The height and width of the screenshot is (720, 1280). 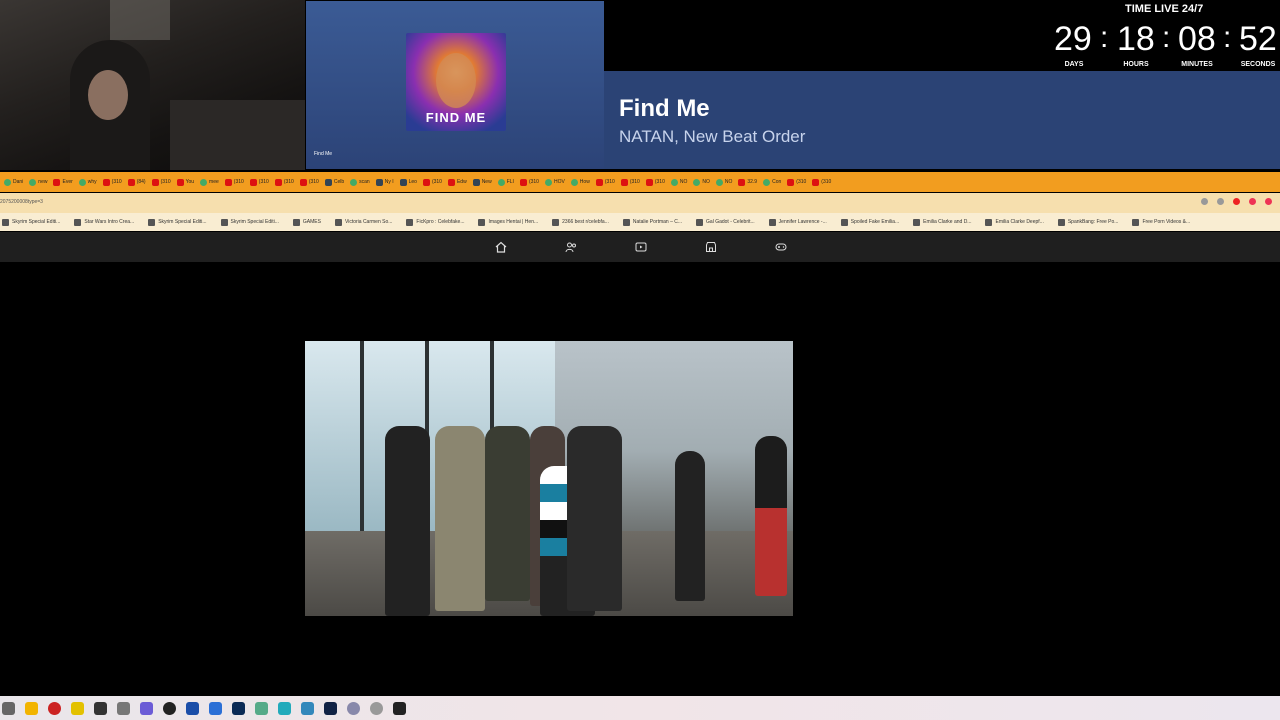 What do you see at coordinates (31, 708) in the screenshot?
I see `file-explorer-icon` at bounding box center [31, 708].